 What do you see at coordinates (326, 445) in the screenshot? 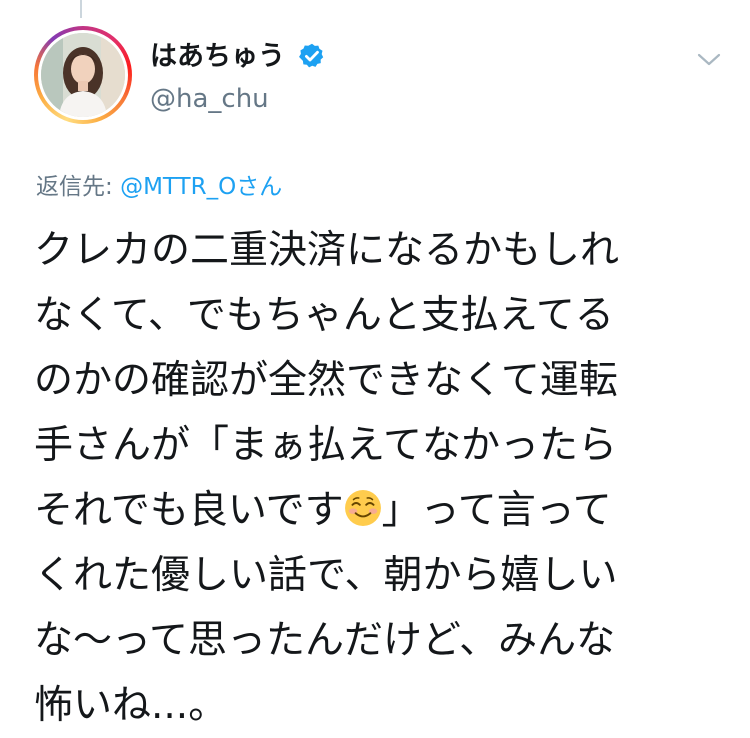
I see `tweet-text-line: 手さんが「まぁ払えてなかったら` at bounding box center [326, 445].